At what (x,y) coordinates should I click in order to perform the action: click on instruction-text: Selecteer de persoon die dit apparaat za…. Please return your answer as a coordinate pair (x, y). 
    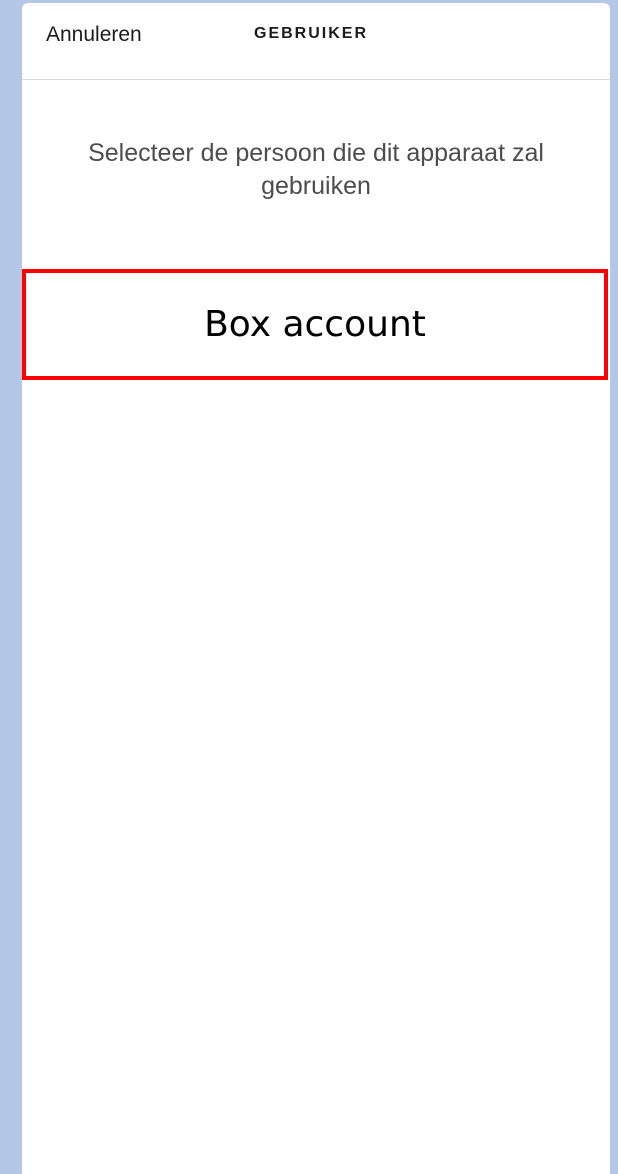
    Looking at the image, I should click on (316, 169).